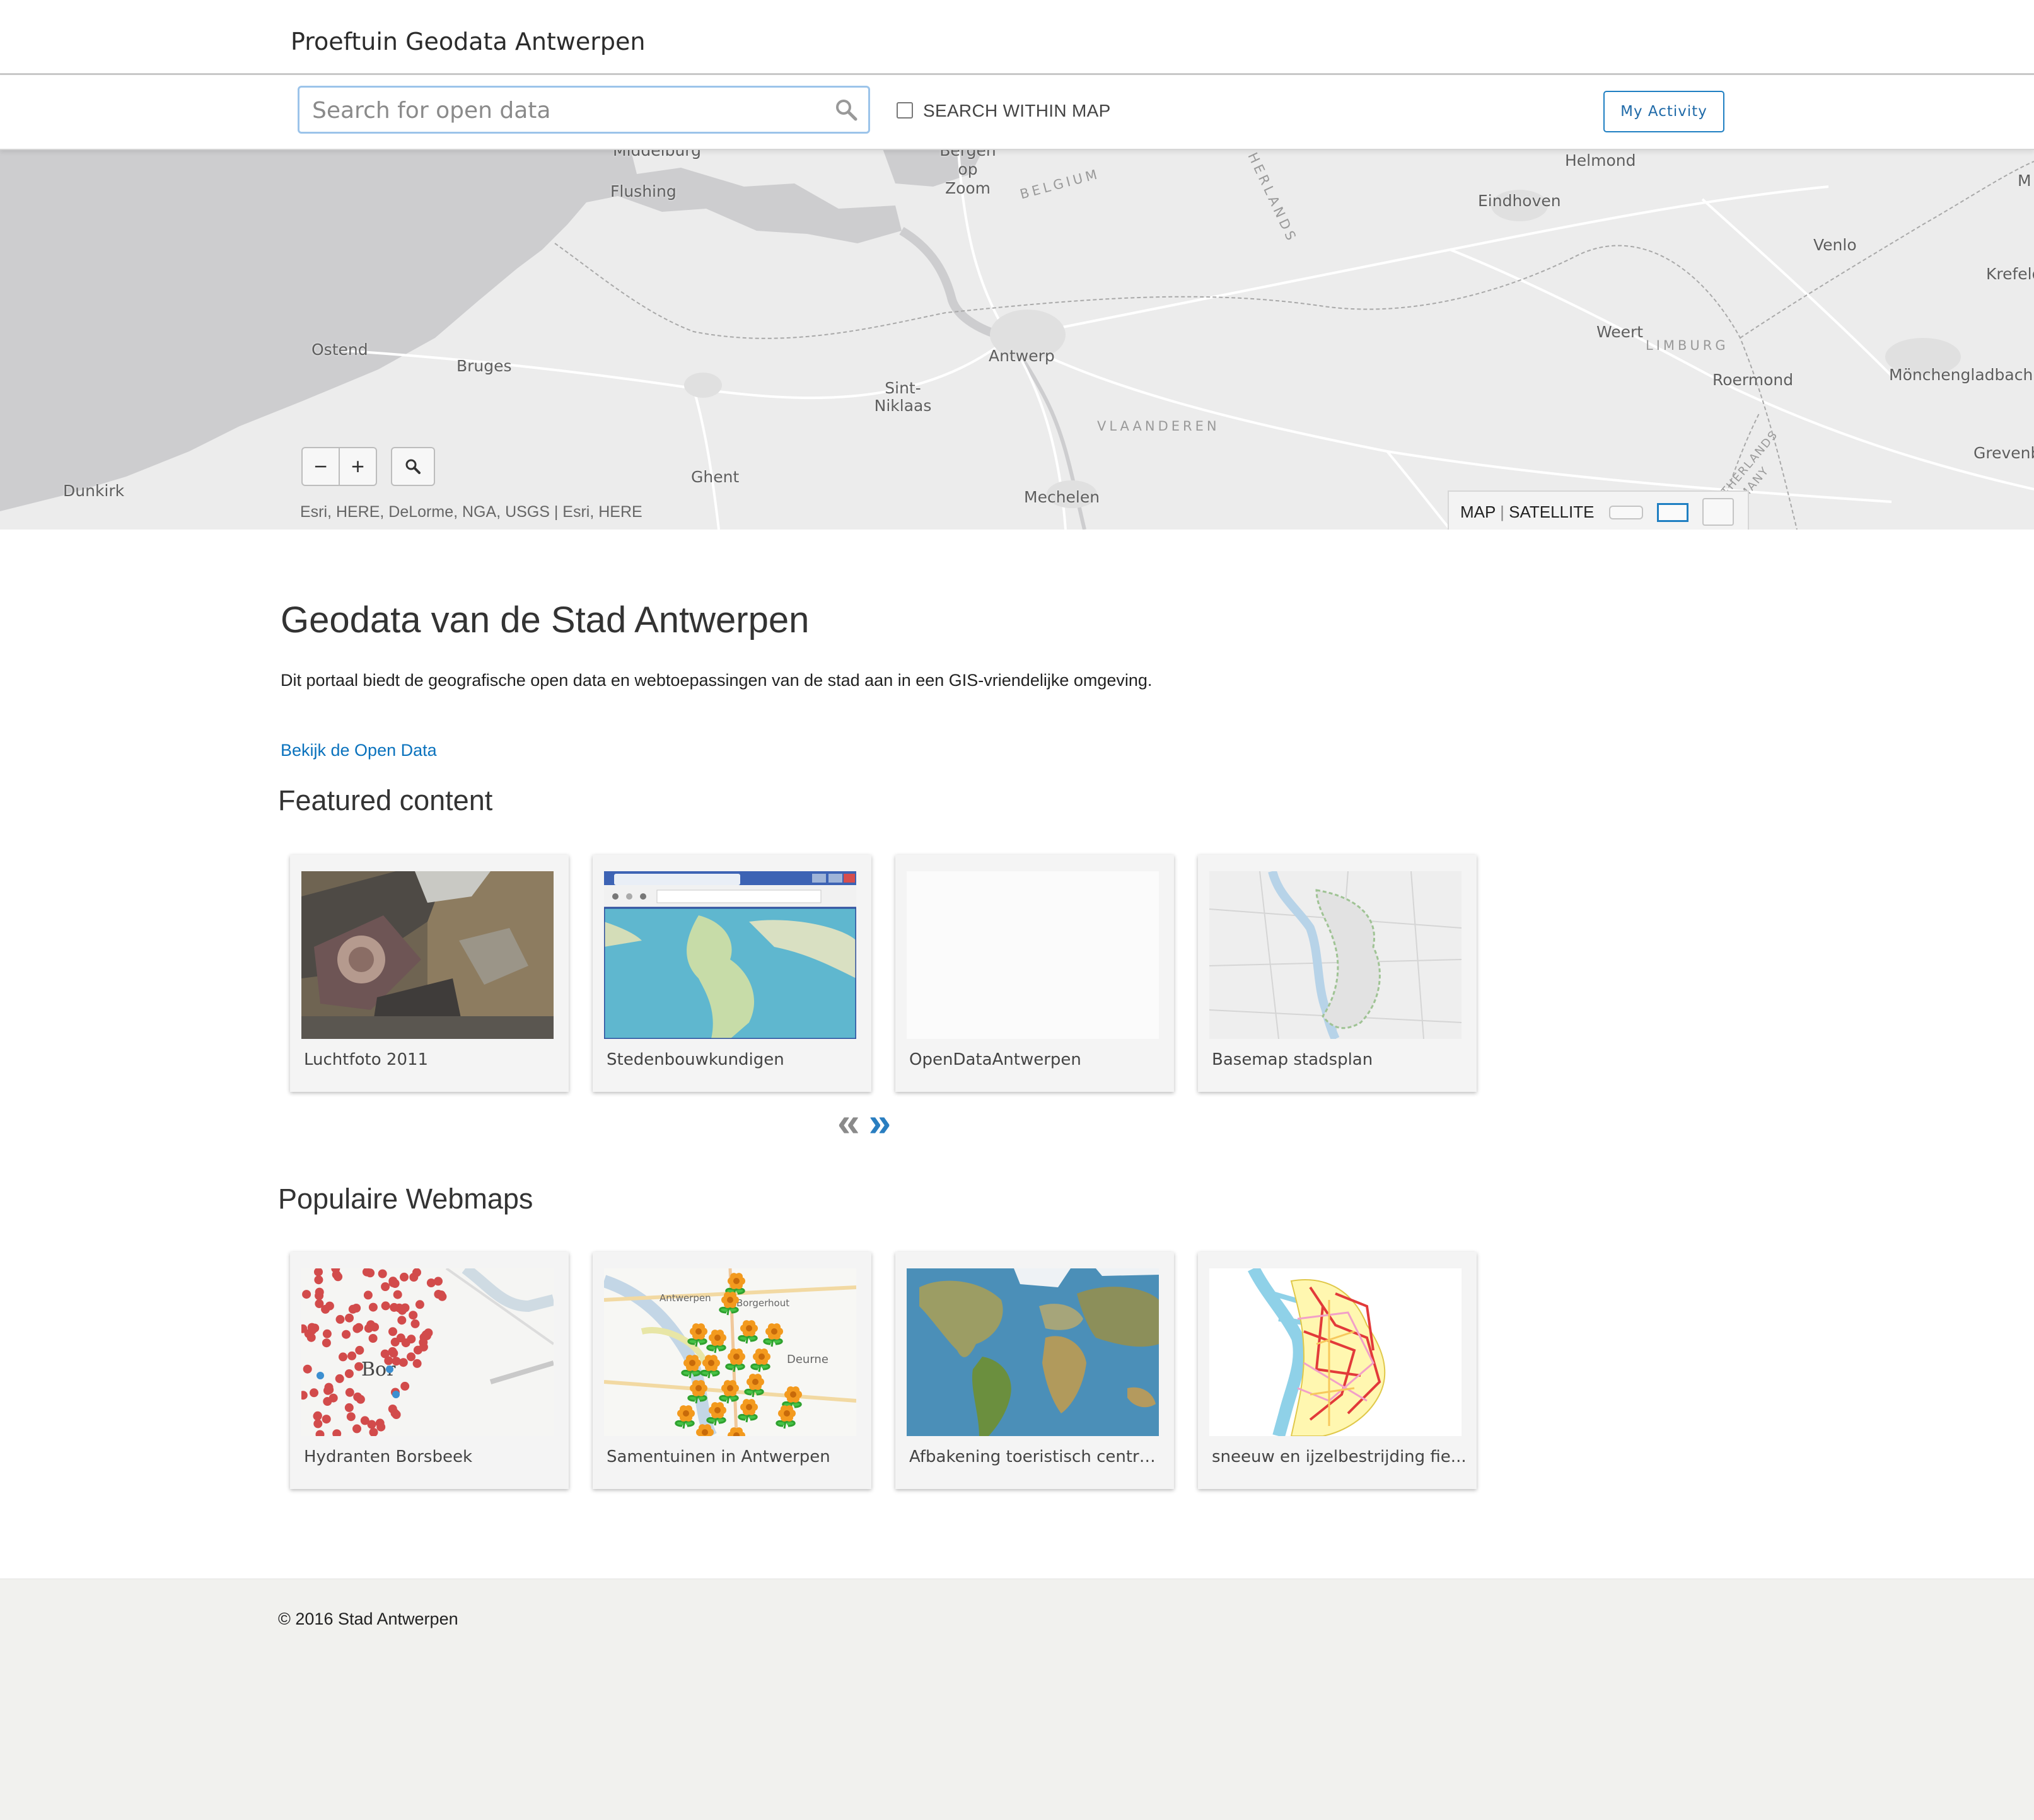  I want to click on top-bar: Proeftuin Geodata Antwerpen, so click(1017, 37).